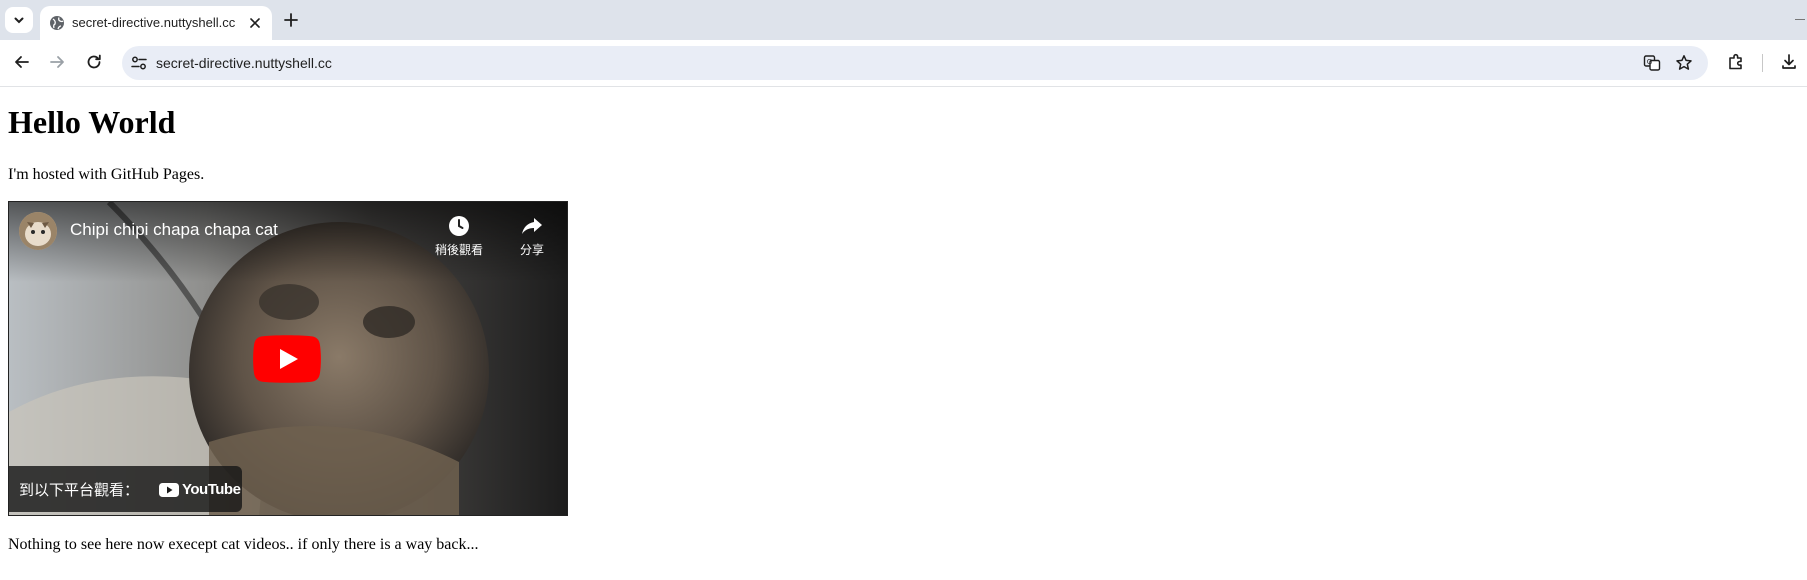 The image size is (1807, 580). I want to click on close-icon, so click(255, 23).